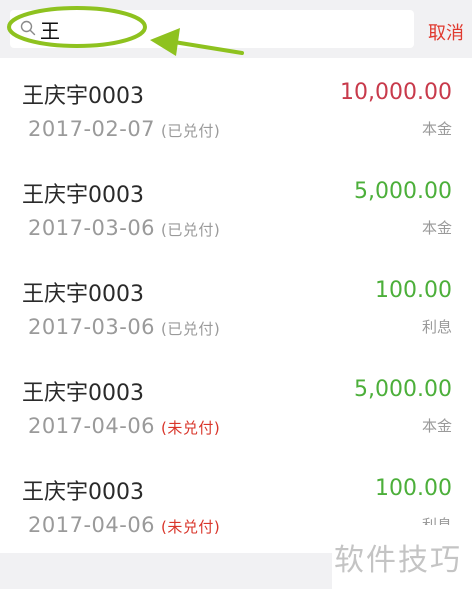 The height and width of the screenshot is (589, 472). Describe the element at coordinates (436, 327) in the screenshot. I see `record-type: 利息` at that location.